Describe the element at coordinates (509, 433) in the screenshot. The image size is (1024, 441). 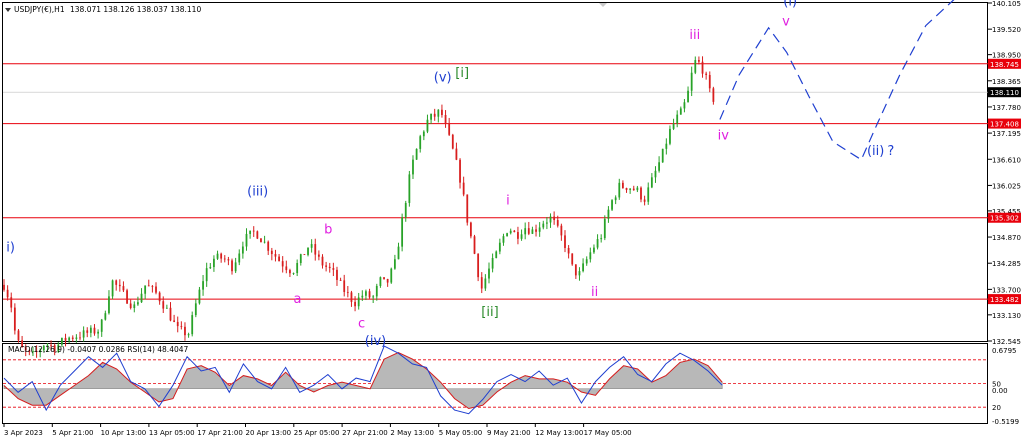
I see `time-tick-label: 9 May 21:00` at that location.